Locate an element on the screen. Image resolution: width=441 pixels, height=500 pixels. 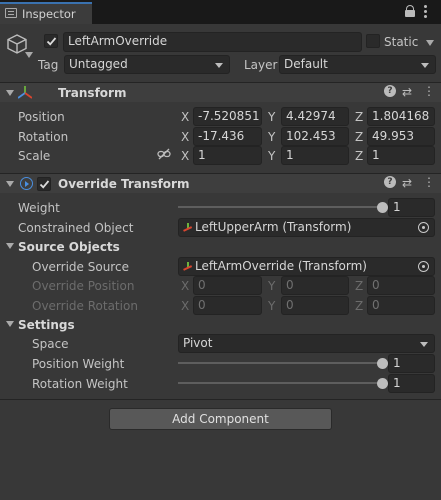
override-rotation-y-axis: Y is located at coordinates (272, 306).